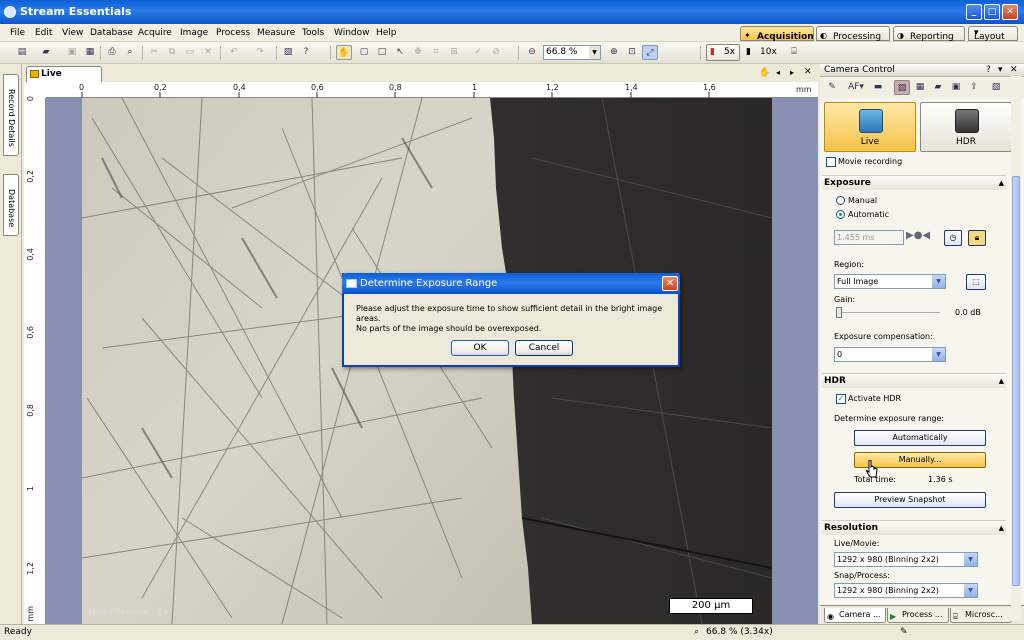 This screenshot has width=1024, height=640. I want to click on save-all-icon: ▦, so click(90, 52).